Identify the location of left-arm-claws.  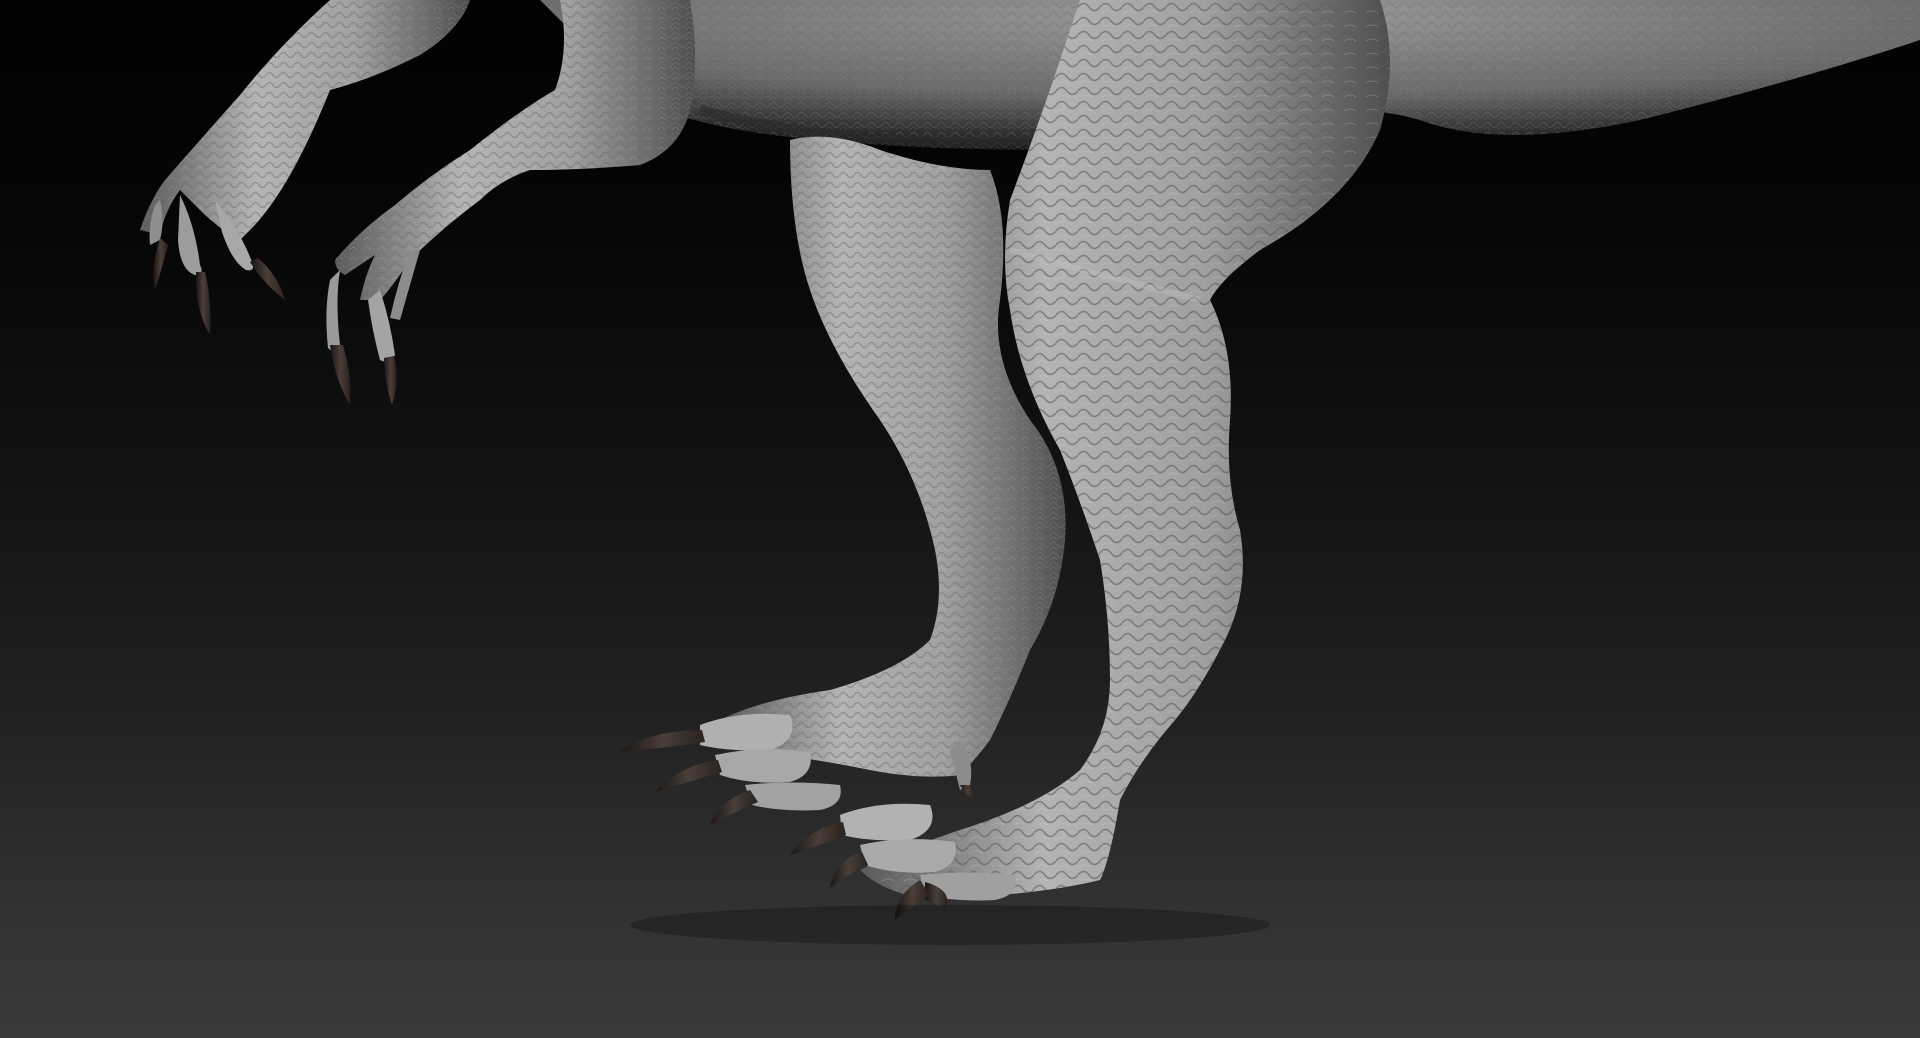
(219, 286).